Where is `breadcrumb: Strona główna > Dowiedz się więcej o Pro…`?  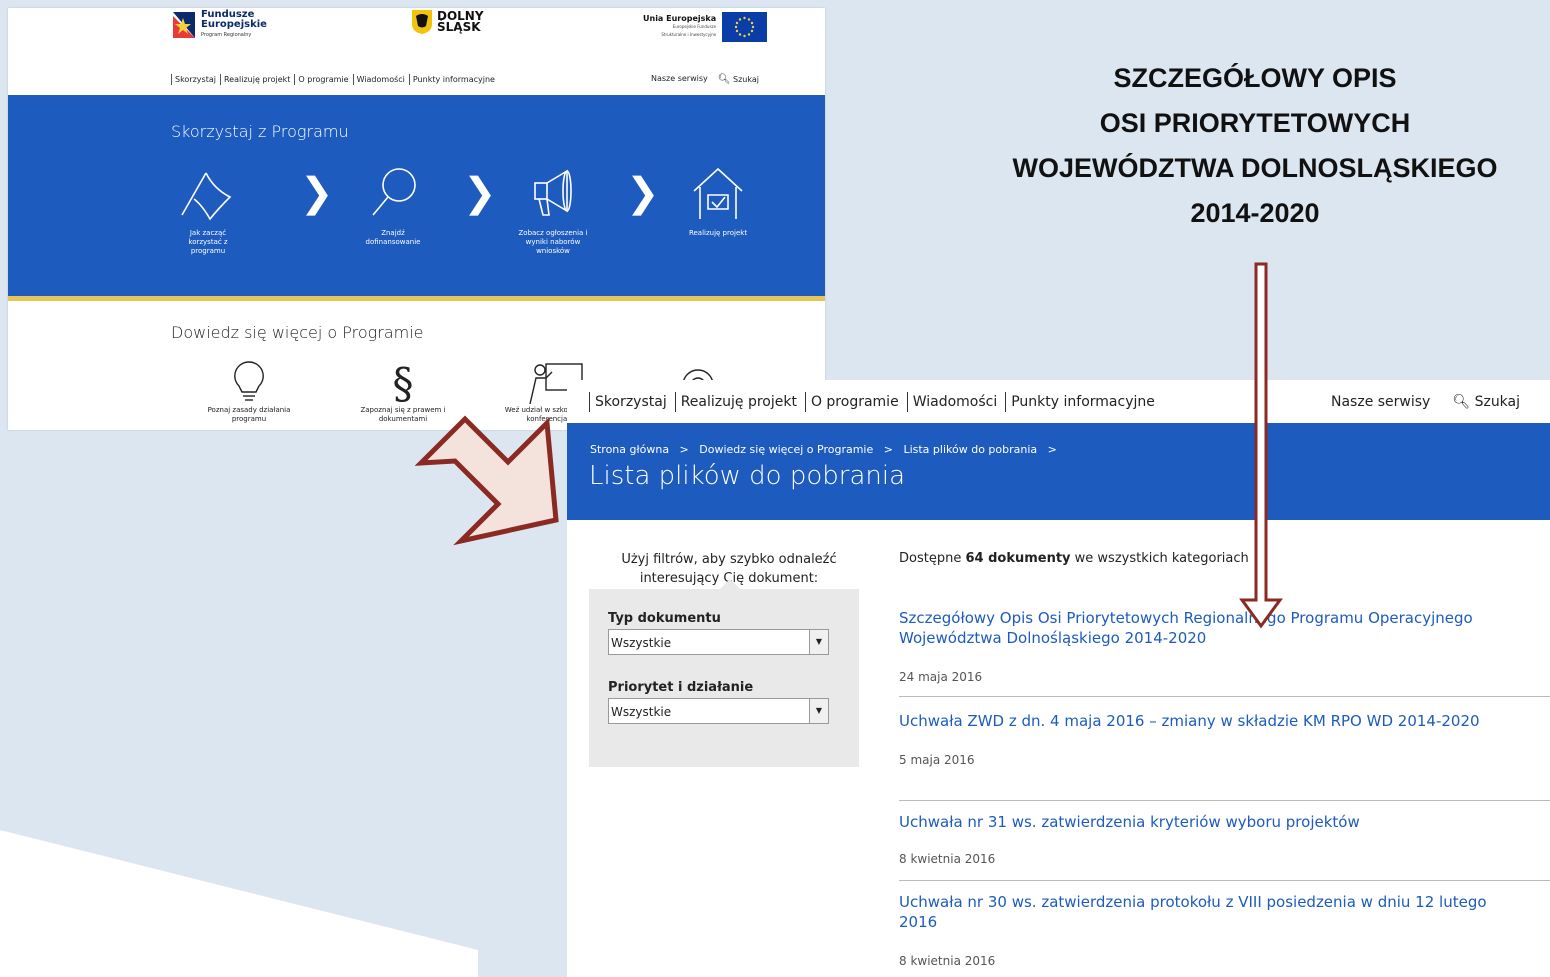
breadcrumb: Strona główna > Dowiedz się więcej o Pro… is located at coordinates (823, 449).